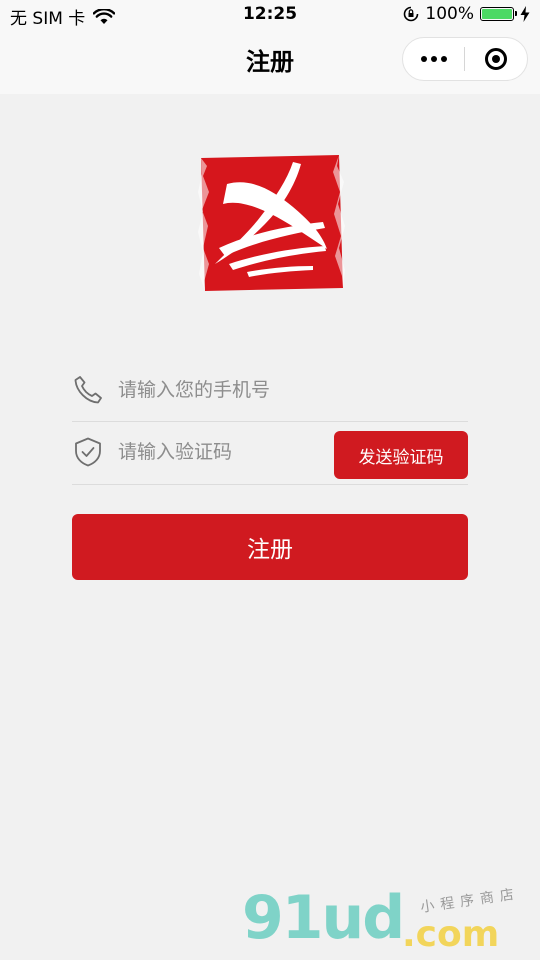 This screenshot has height=960, width=540. I want to click on close-button, so click(495, 59).